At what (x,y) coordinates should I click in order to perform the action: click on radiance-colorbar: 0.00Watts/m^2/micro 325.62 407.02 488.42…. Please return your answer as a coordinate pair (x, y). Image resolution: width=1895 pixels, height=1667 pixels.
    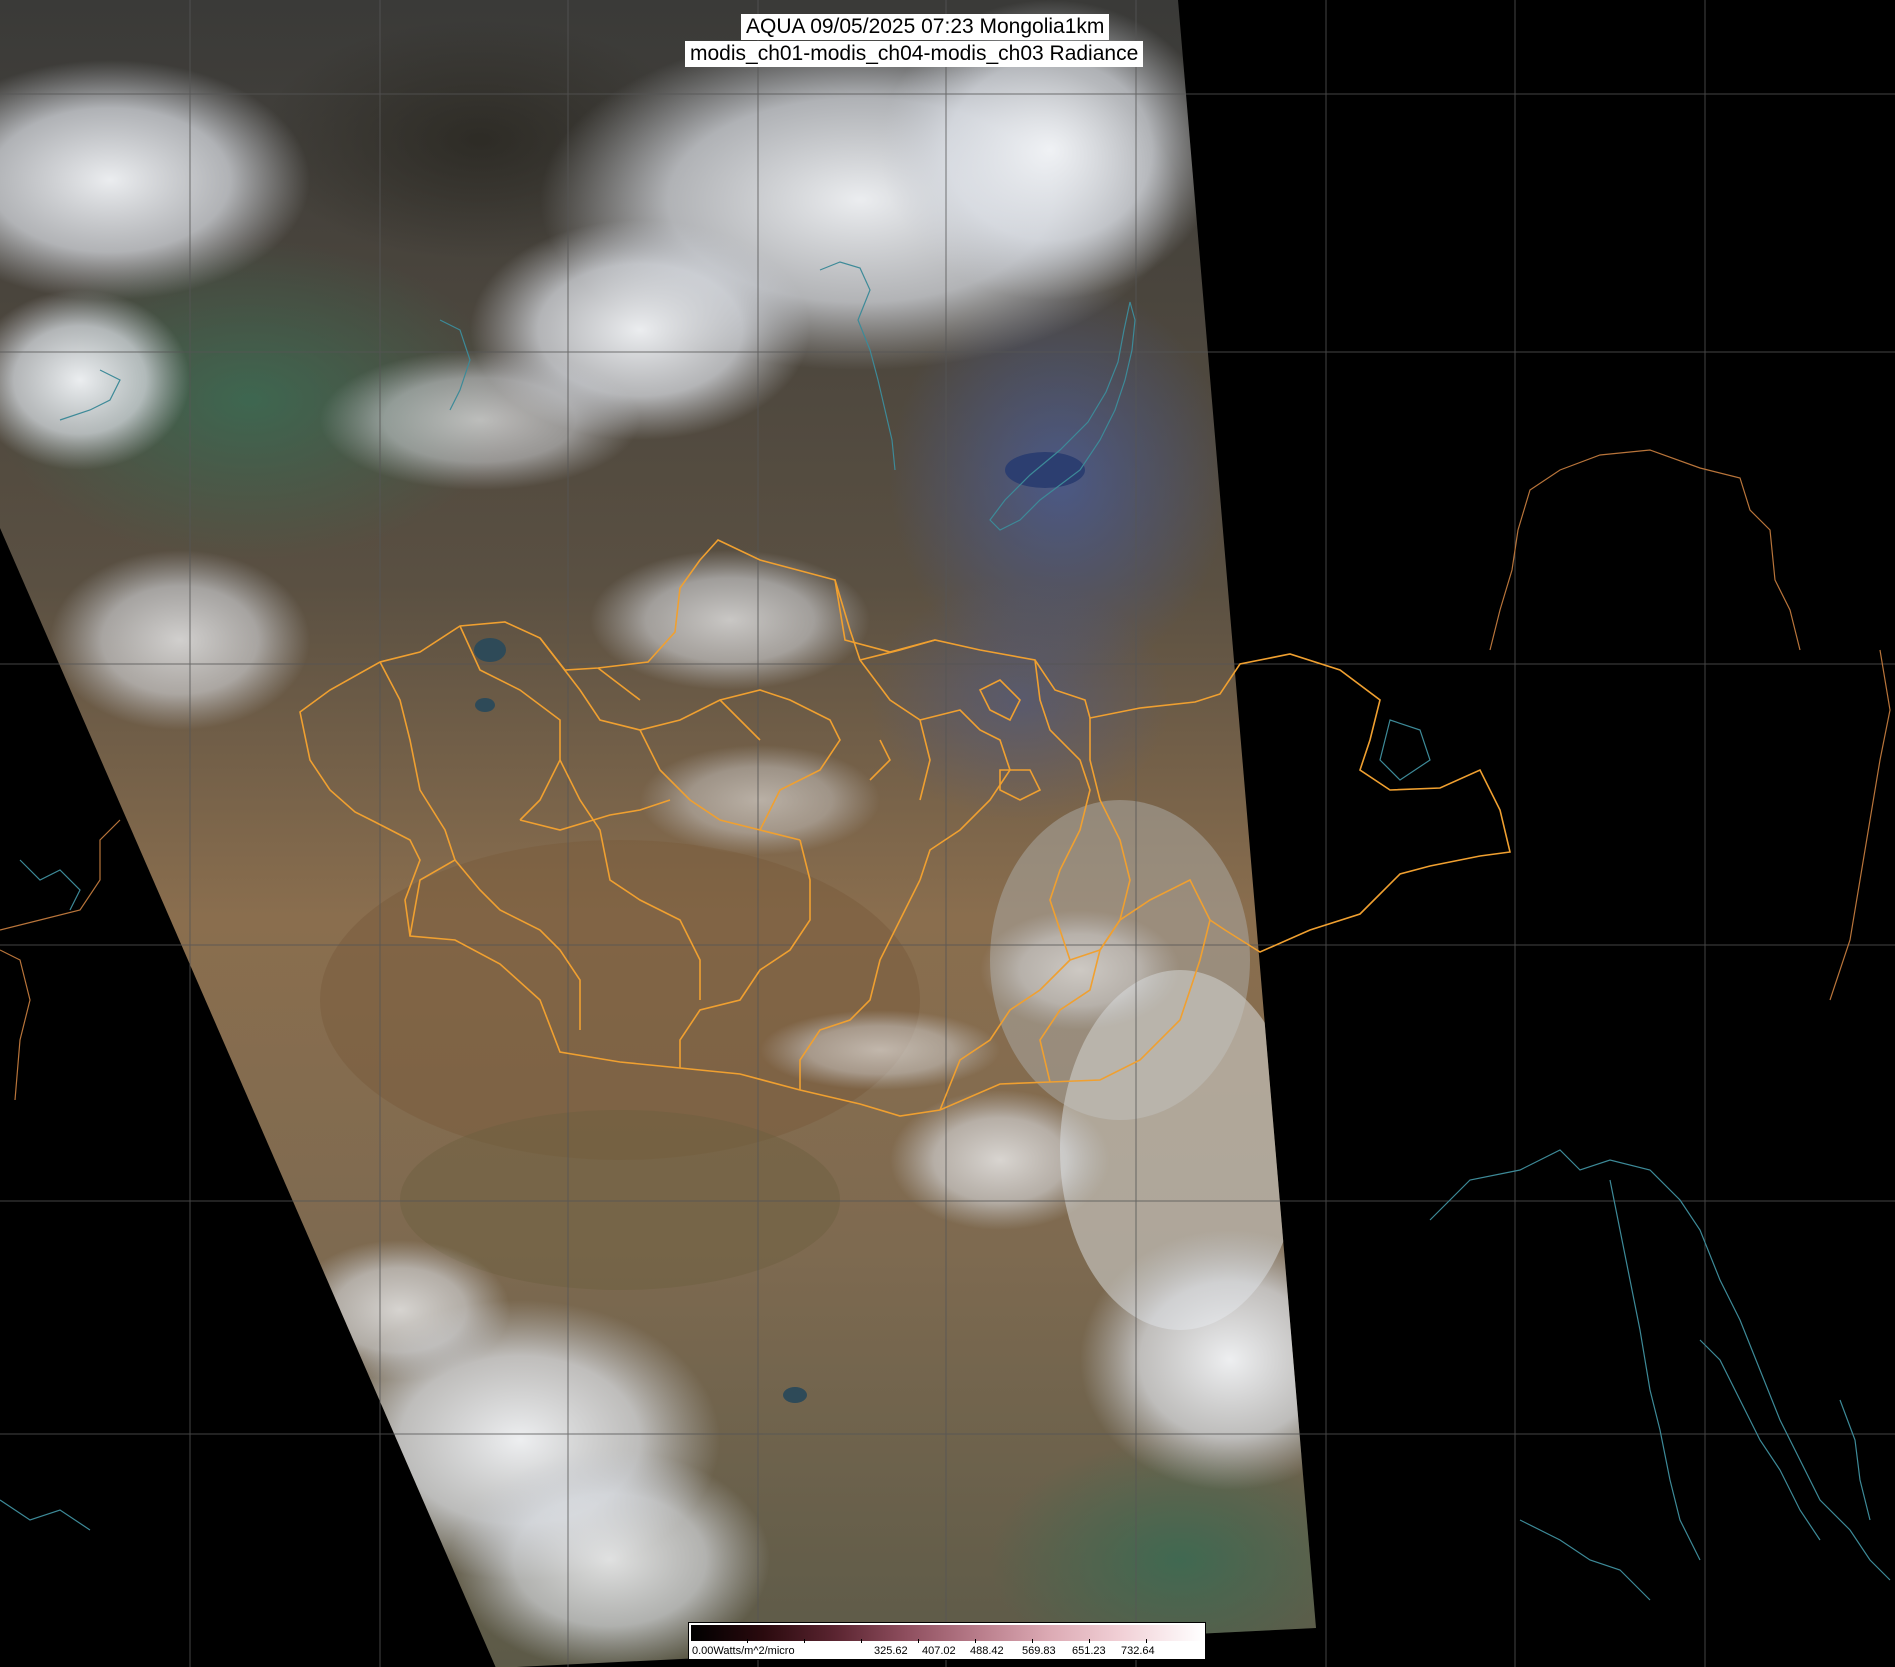
    Looking at the image, I should click on (947, 1641).